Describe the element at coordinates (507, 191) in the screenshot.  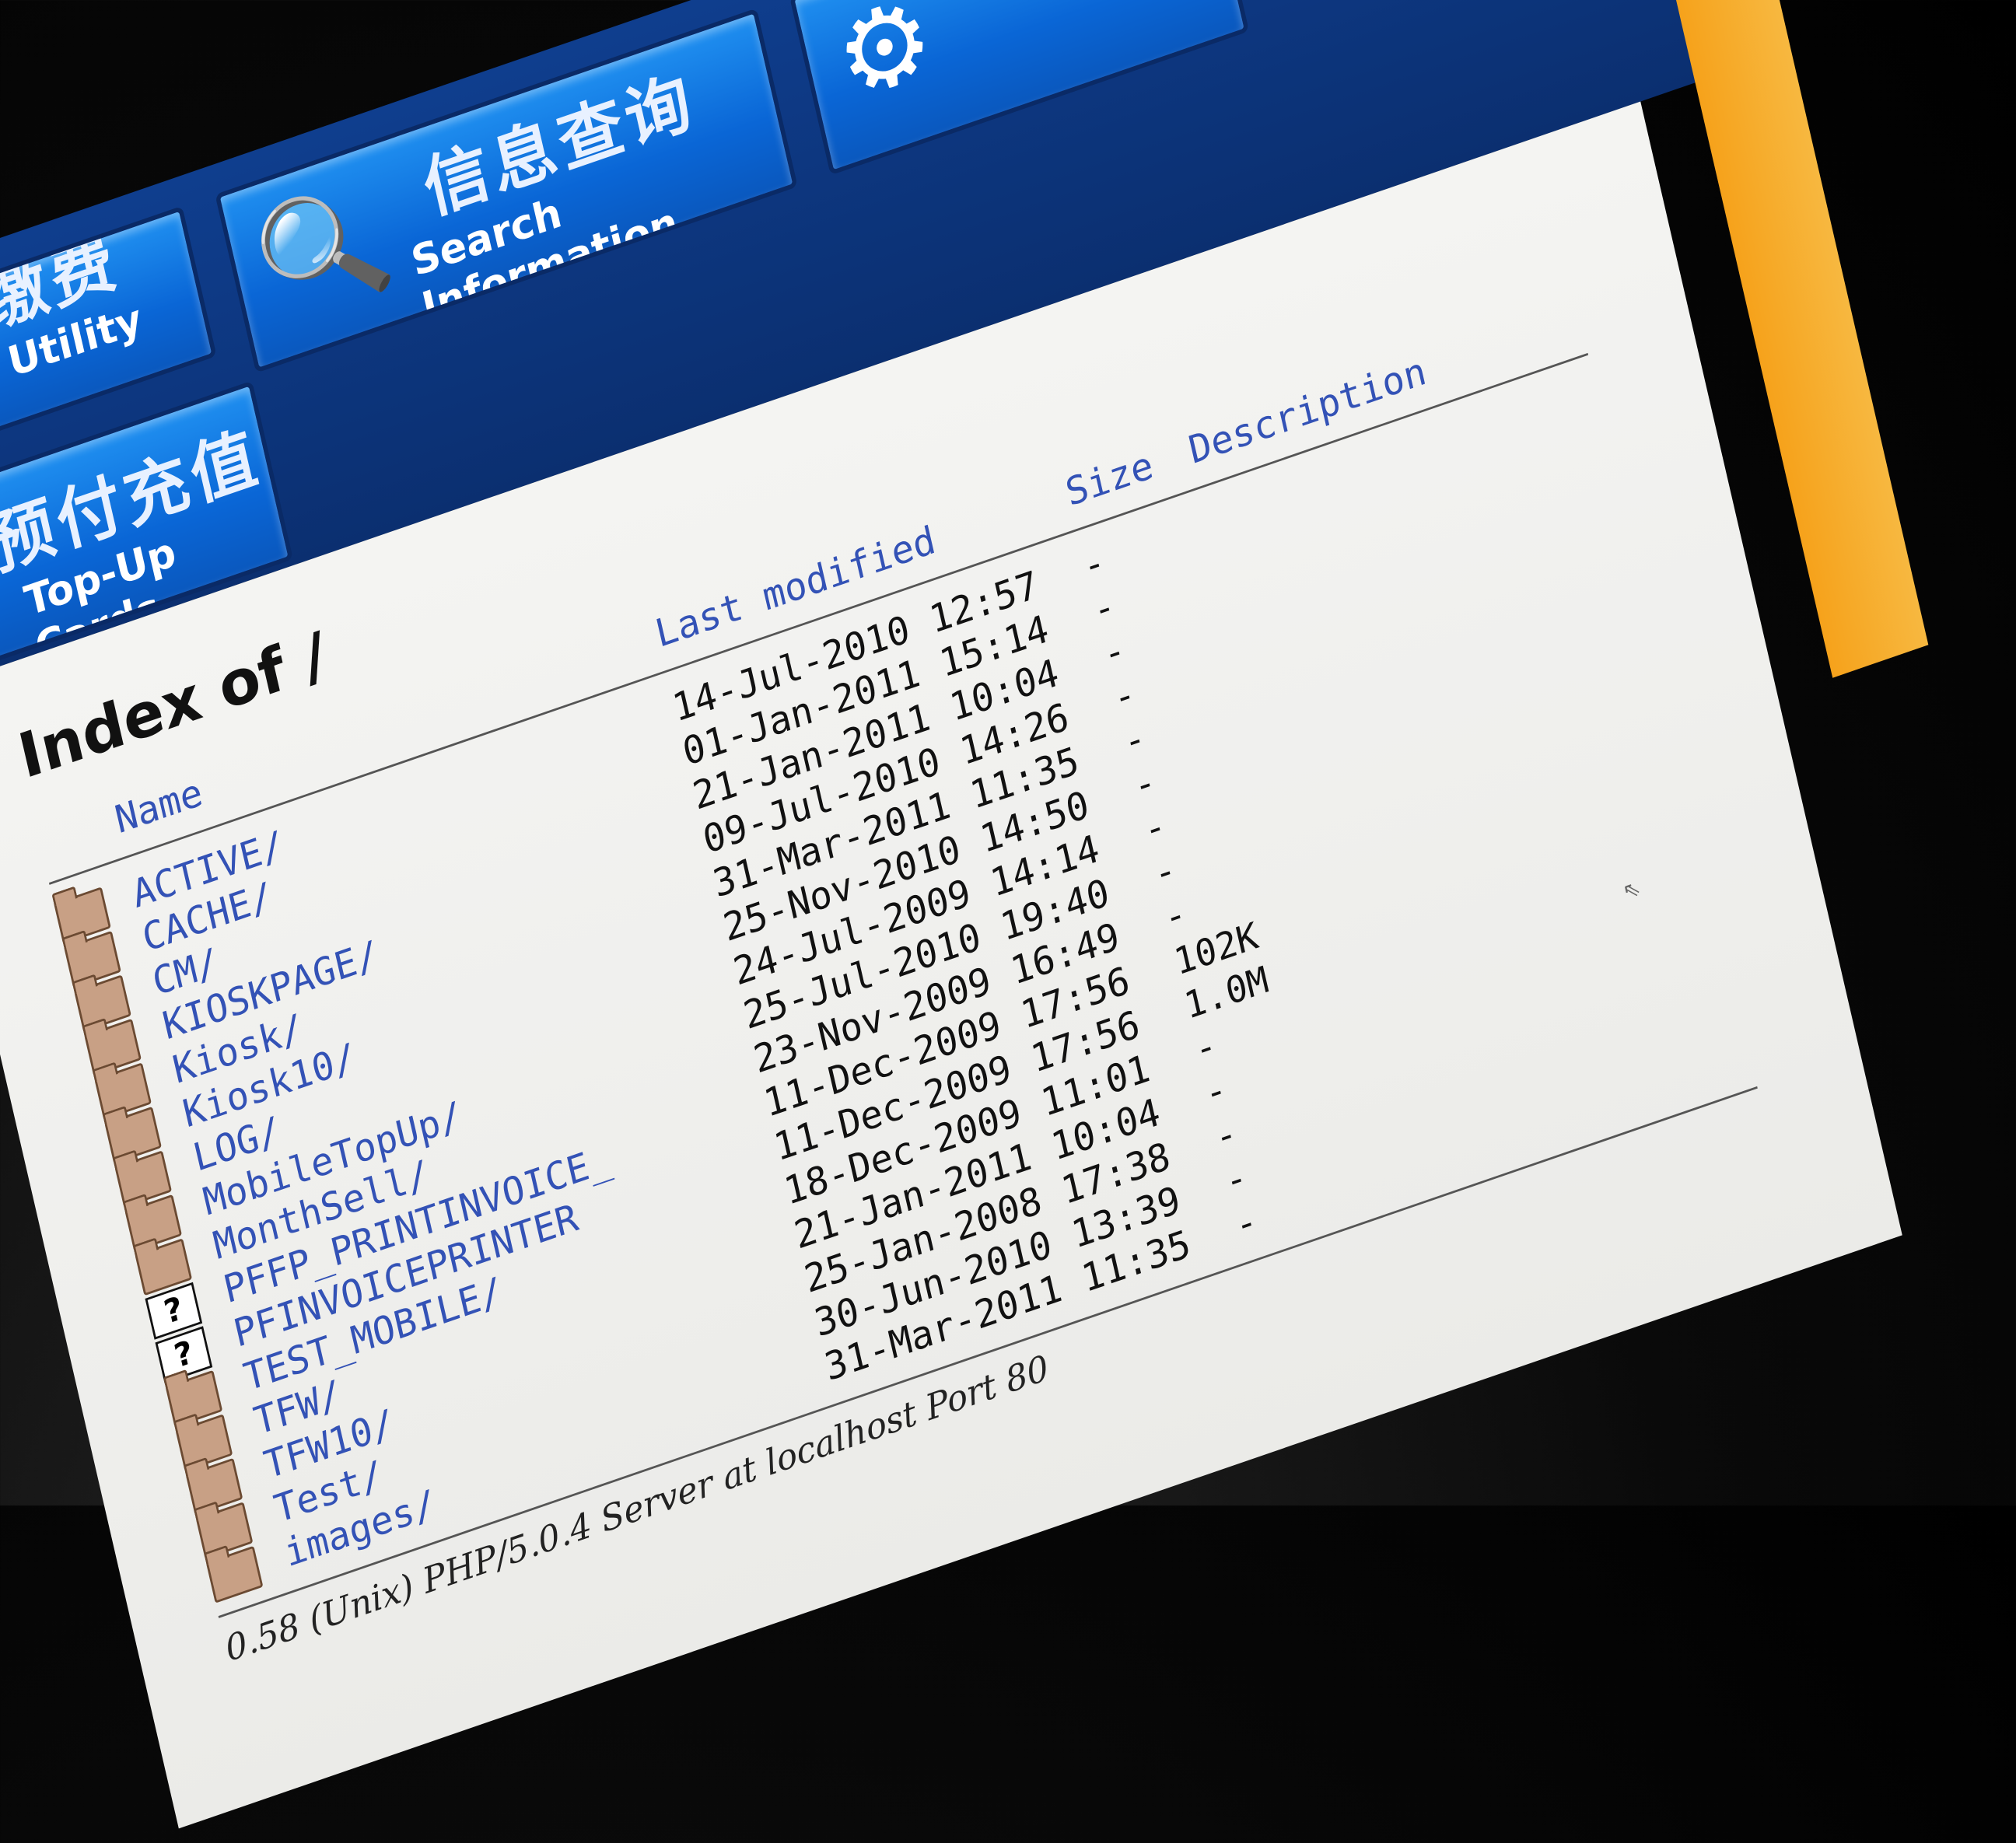
I see `search-information-button: 🔍 信息查询 Search Information` at that location.